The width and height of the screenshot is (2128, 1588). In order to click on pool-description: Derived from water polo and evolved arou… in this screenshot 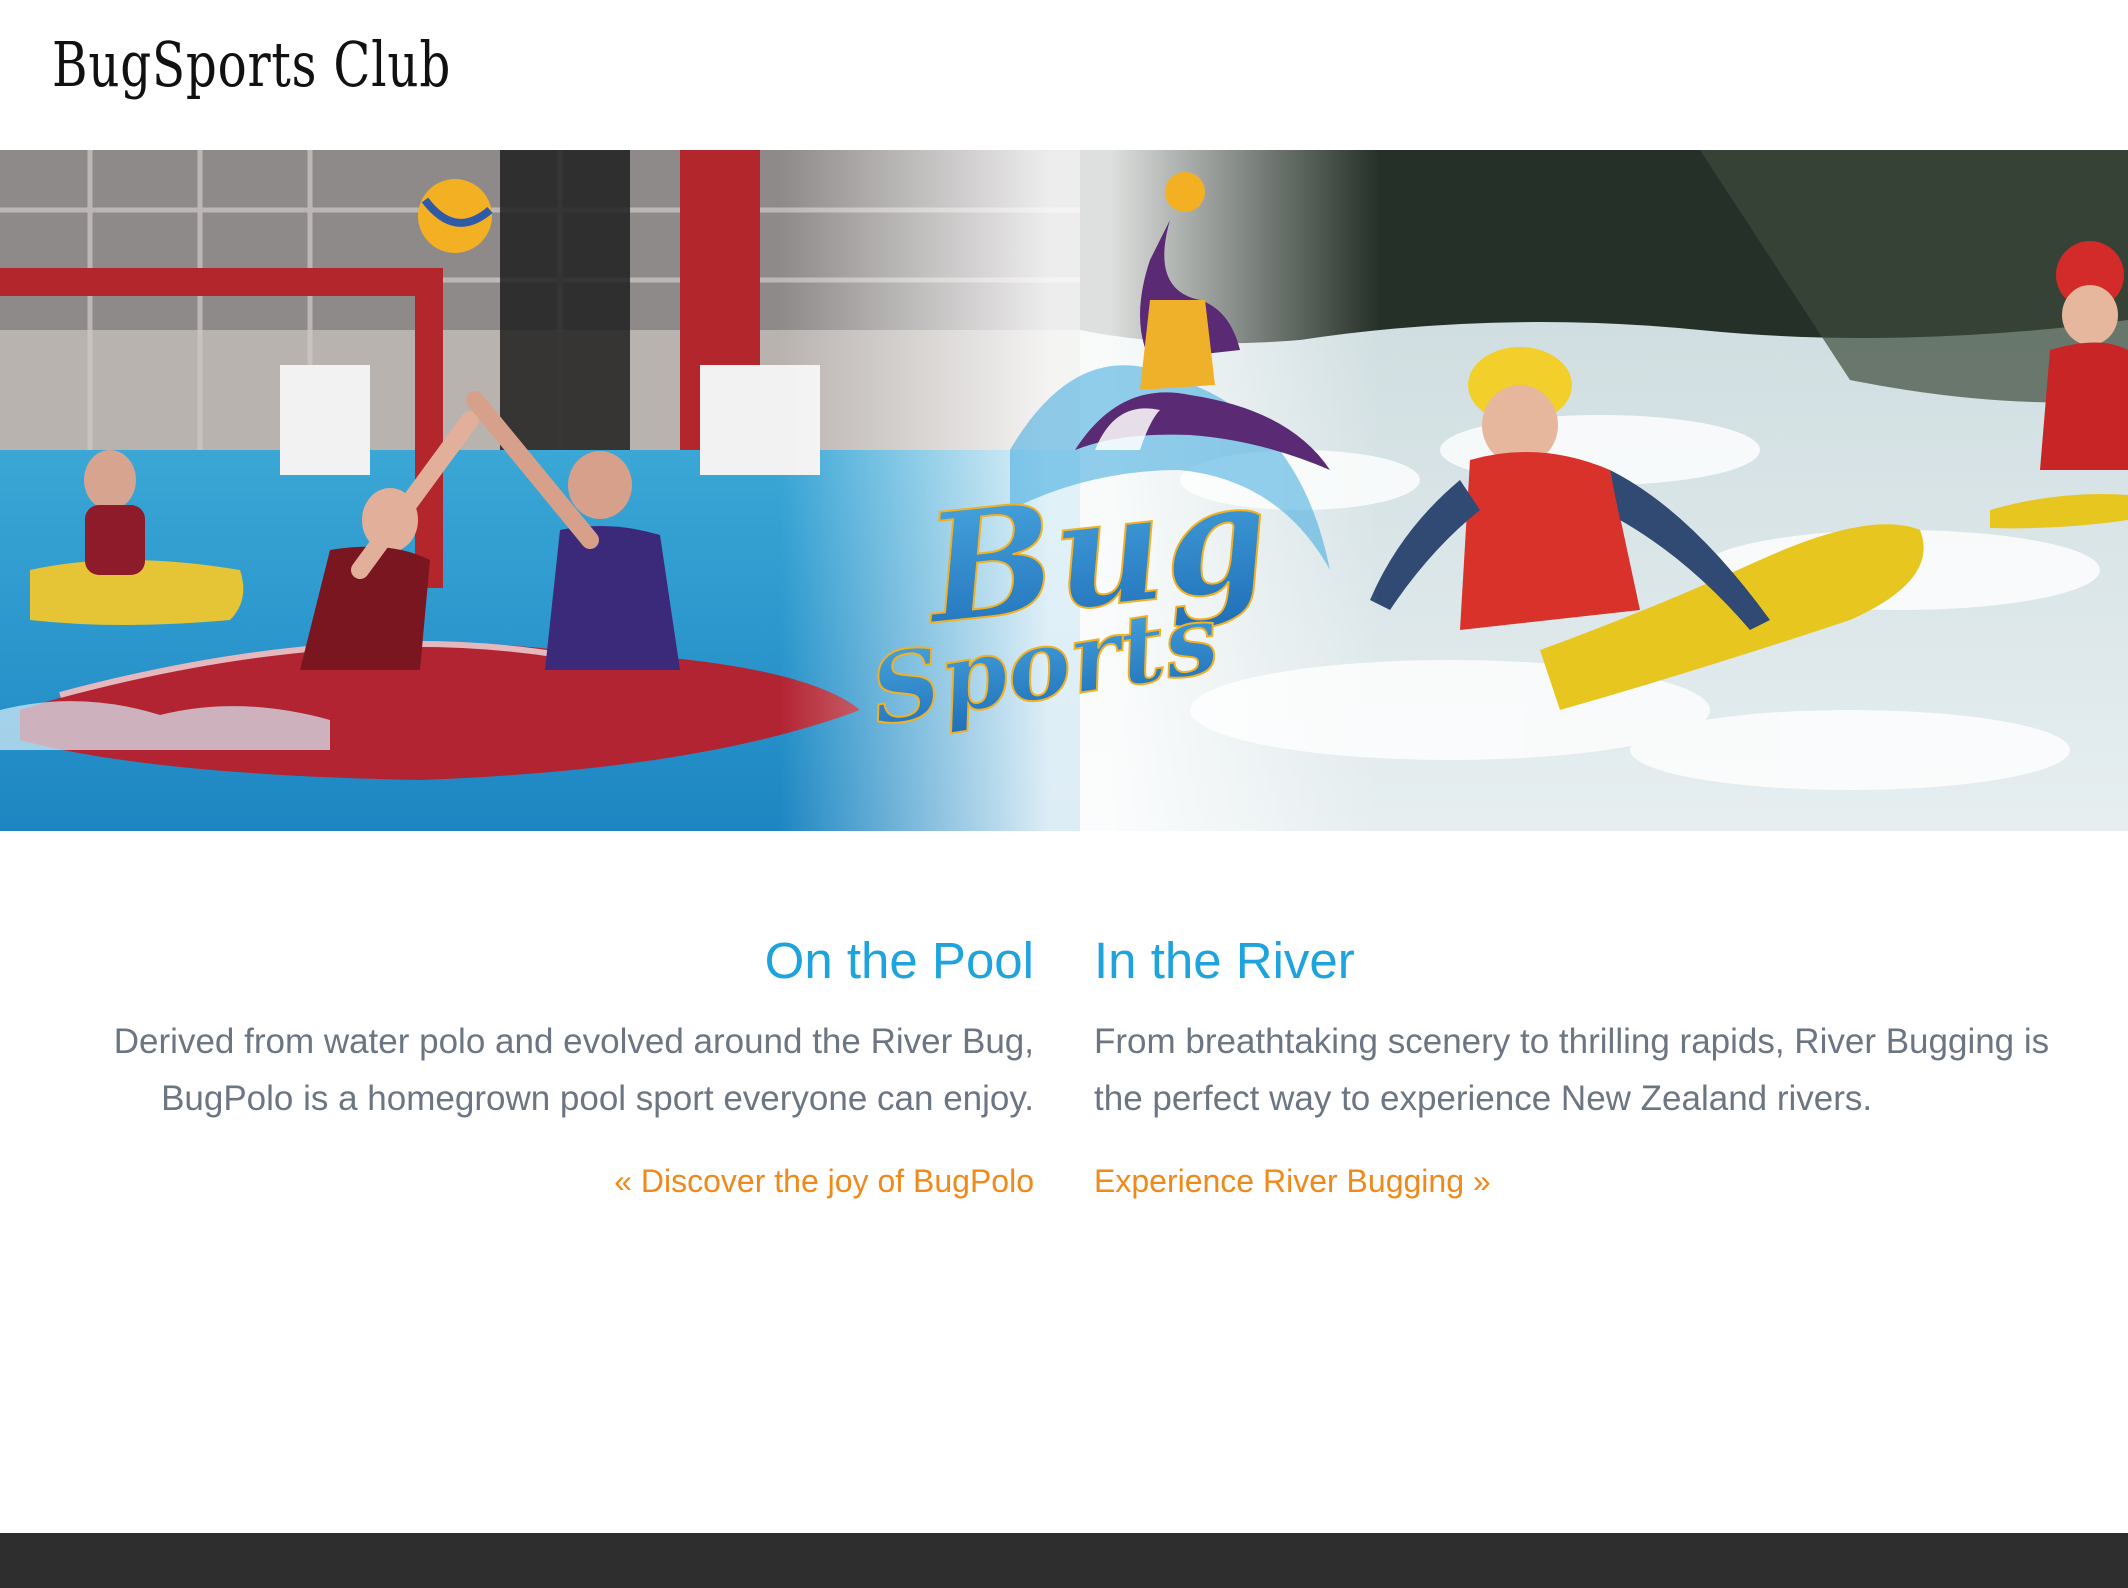, I will do `click(573, 1070)`.